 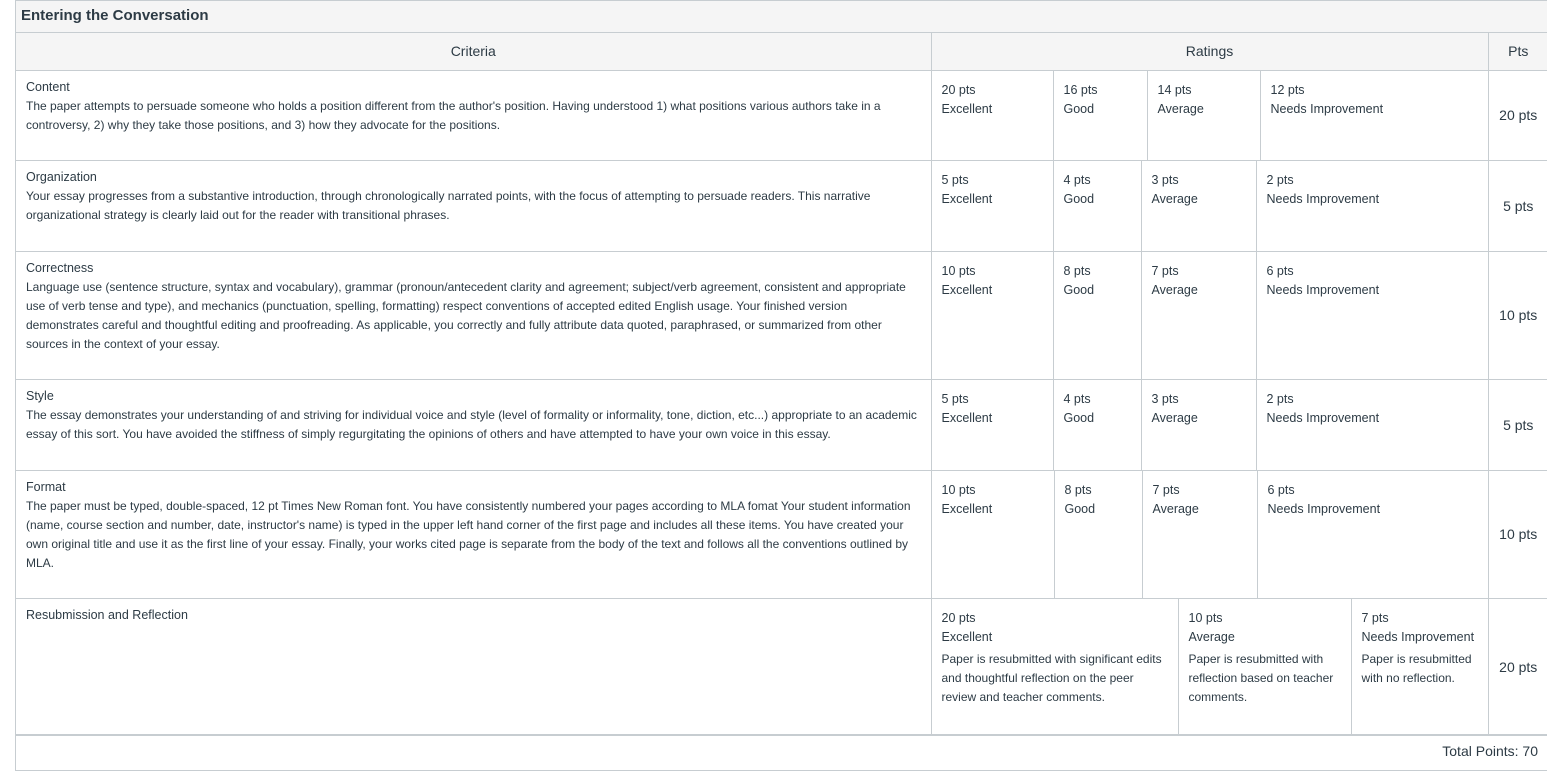 What do you see at coordinates (48, 86) in the screenshot?
I see `criterion-name: Content` at bounding box center [48, 86].